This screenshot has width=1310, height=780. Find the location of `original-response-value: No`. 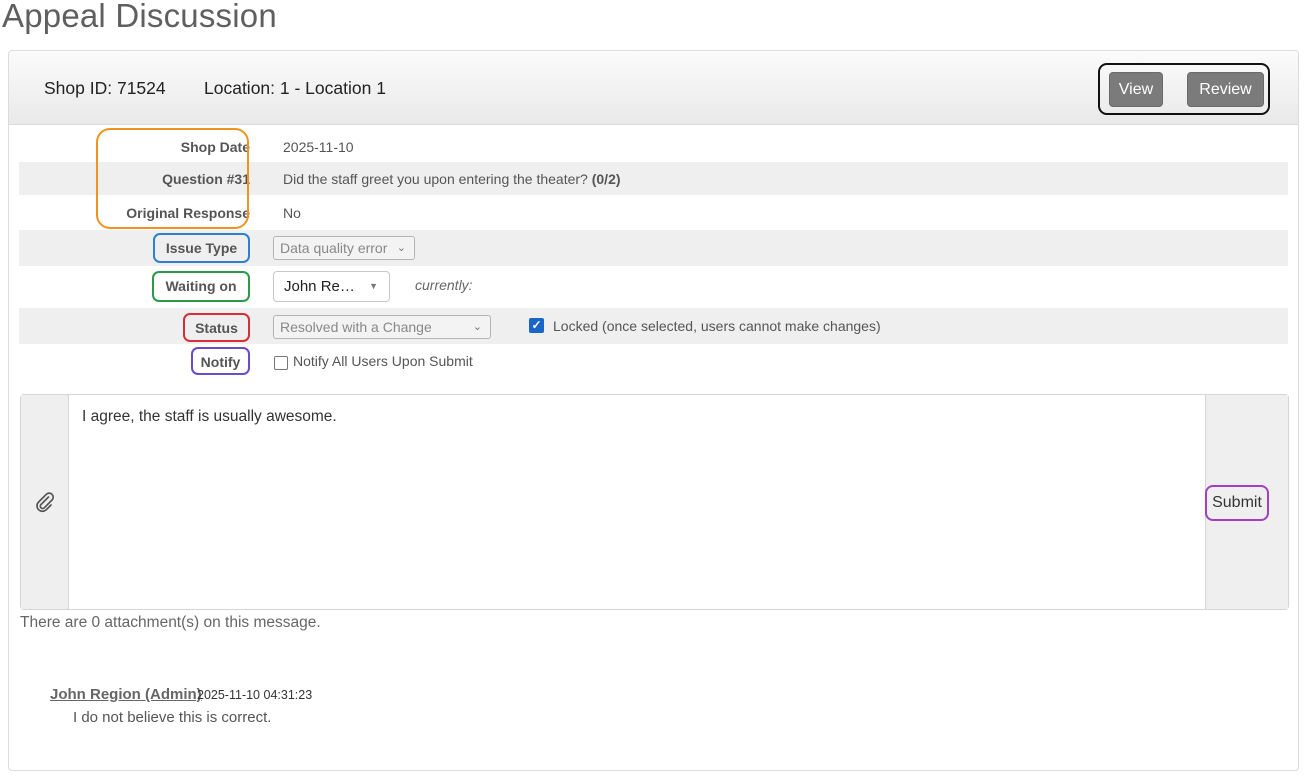

original-response-value: No is located at coordinates (292, 213).